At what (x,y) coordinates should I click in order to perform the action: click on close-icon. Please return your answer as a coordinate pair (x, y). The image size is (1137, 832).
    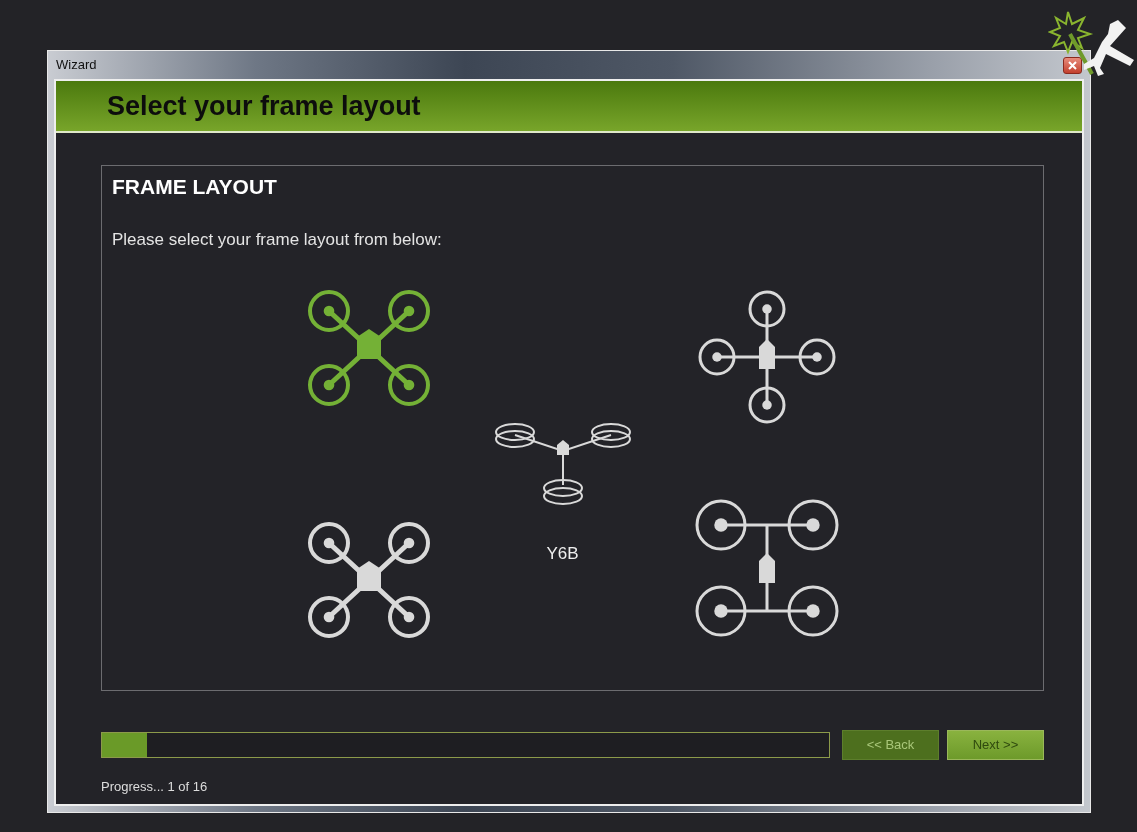
    Looking at the image, I should click on (1072, 65).